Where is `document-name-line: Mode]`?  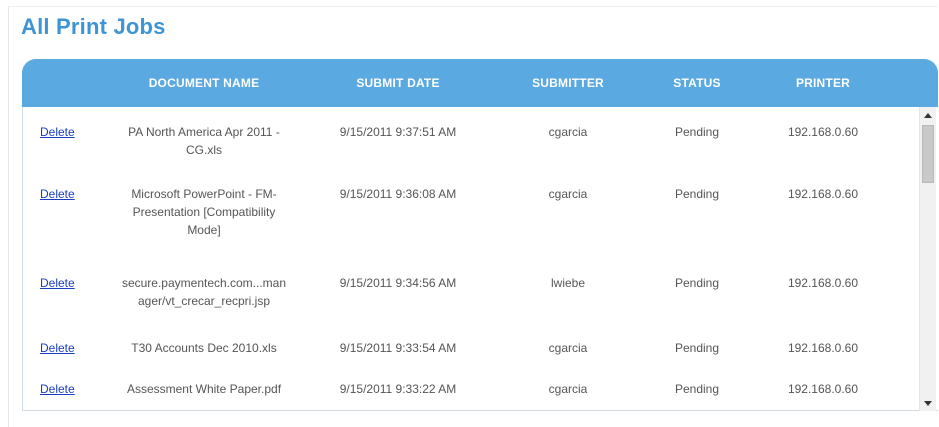
document-name-line: Mode] is located at coordinates (204, 230).